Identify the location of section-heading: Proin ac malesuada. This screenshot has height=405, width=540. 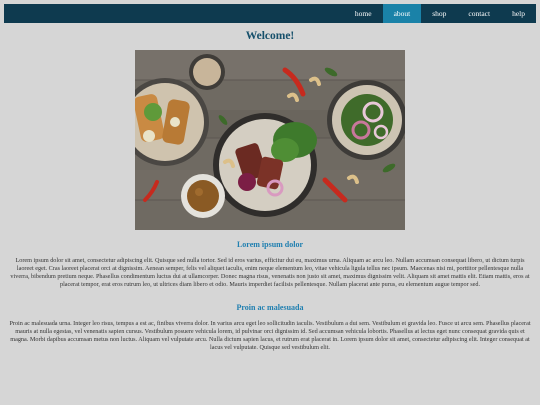
(270, 307).